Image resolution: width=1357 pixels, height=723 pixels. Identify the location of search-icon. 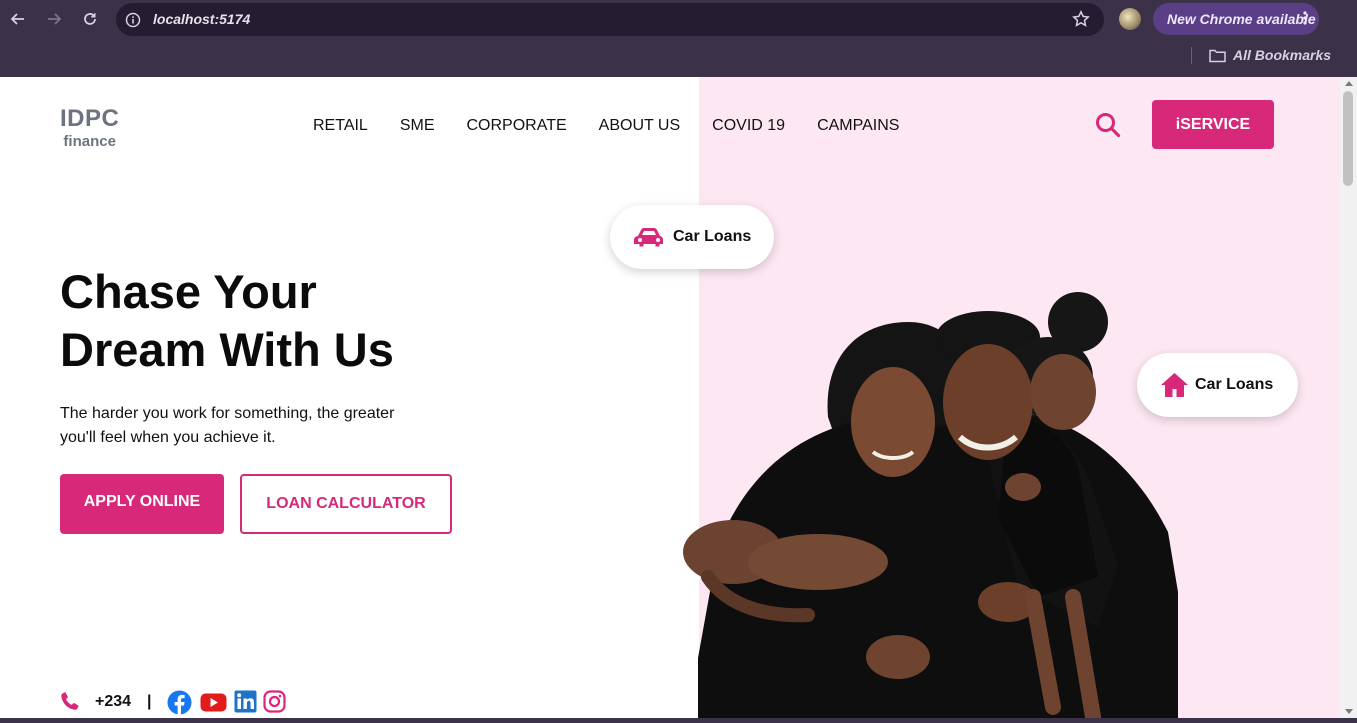
(1108, 125).